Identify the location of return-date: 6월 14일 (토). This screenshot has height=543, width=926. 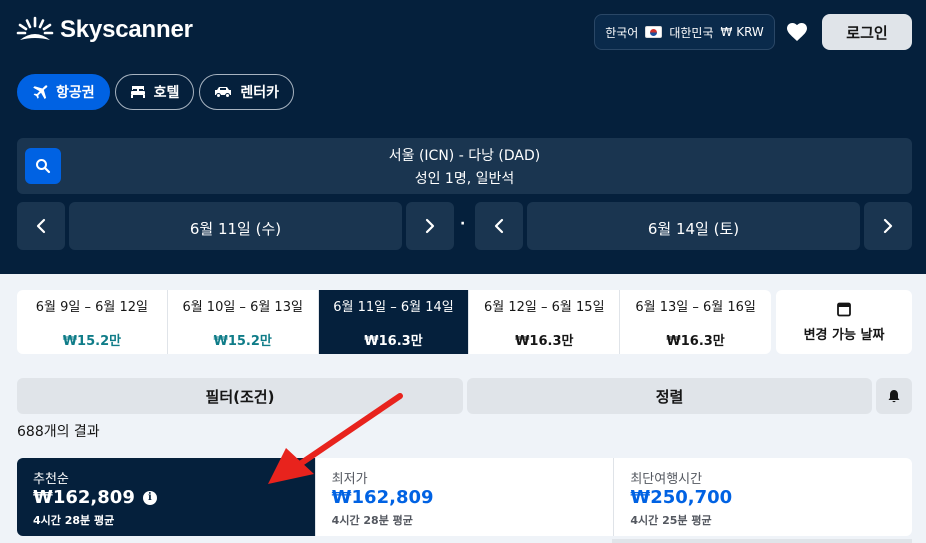
(693, 229).